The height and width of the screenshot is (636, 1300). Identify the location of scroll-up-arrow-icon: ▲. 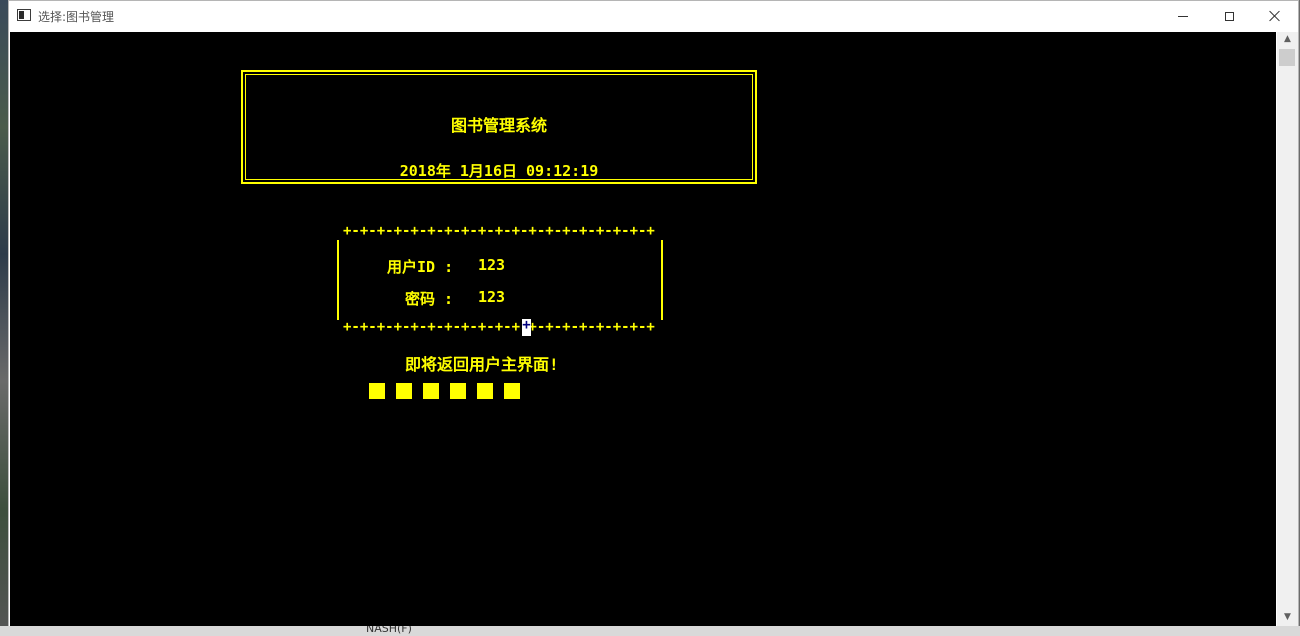
(1287, 41).